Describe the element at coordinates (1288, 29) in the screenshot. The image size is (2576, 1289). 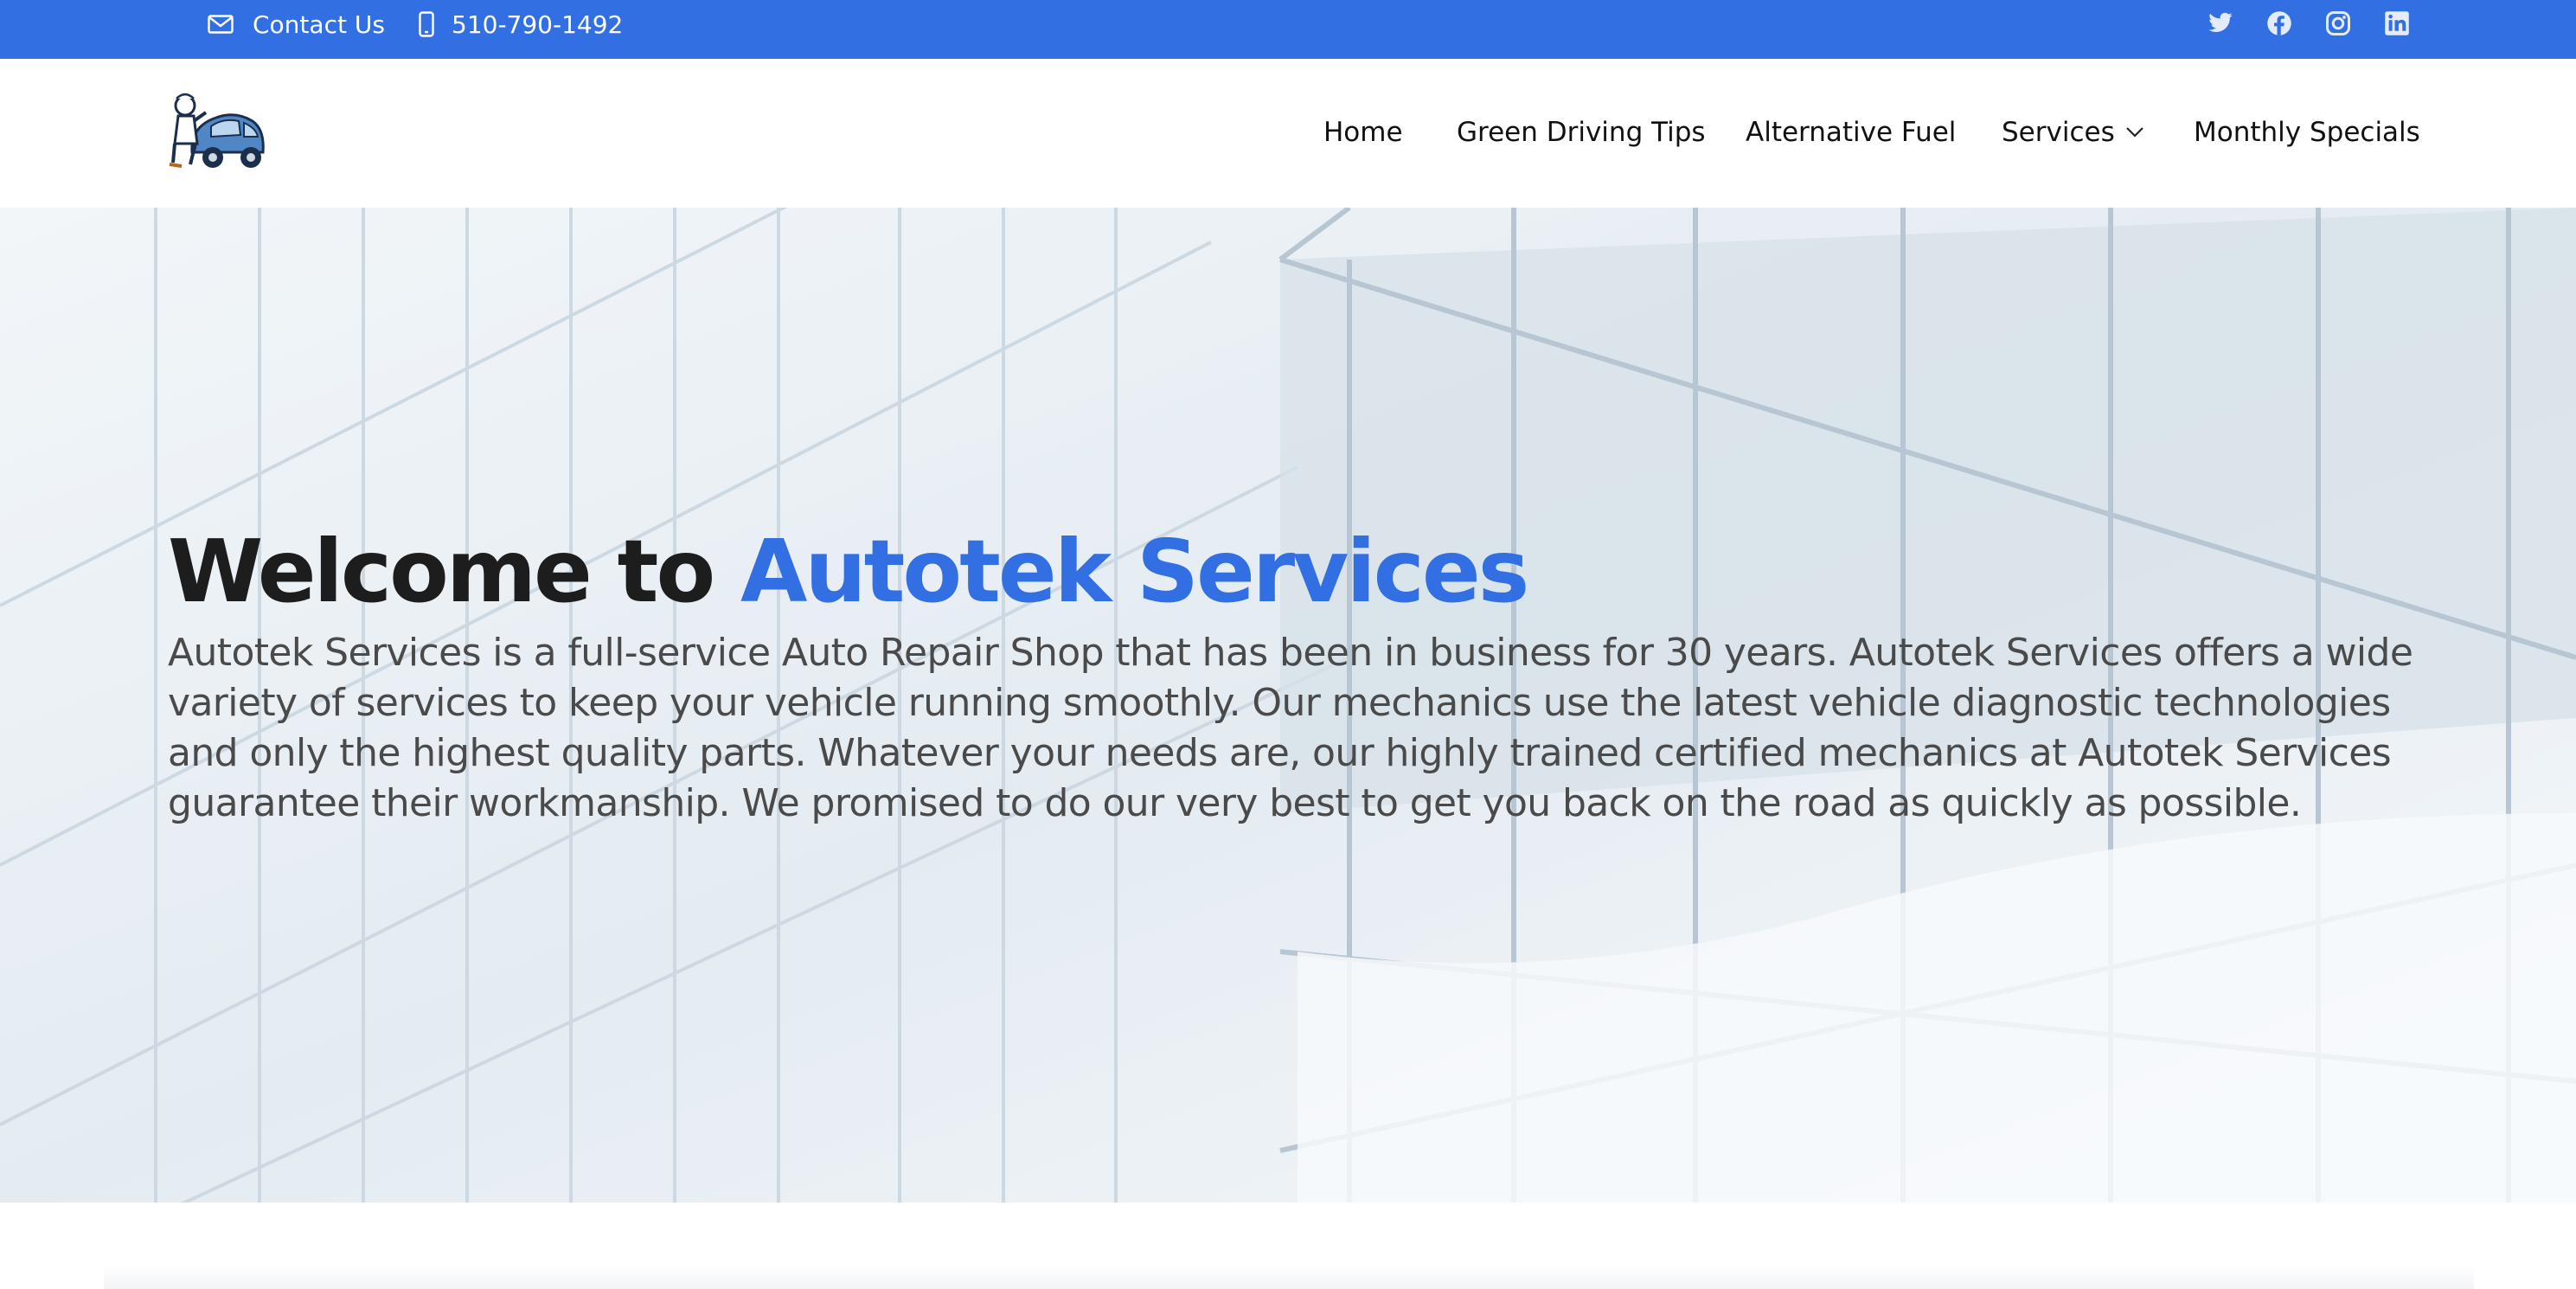
I see `top-bar: Contact Us 510-790-1492` at that location.